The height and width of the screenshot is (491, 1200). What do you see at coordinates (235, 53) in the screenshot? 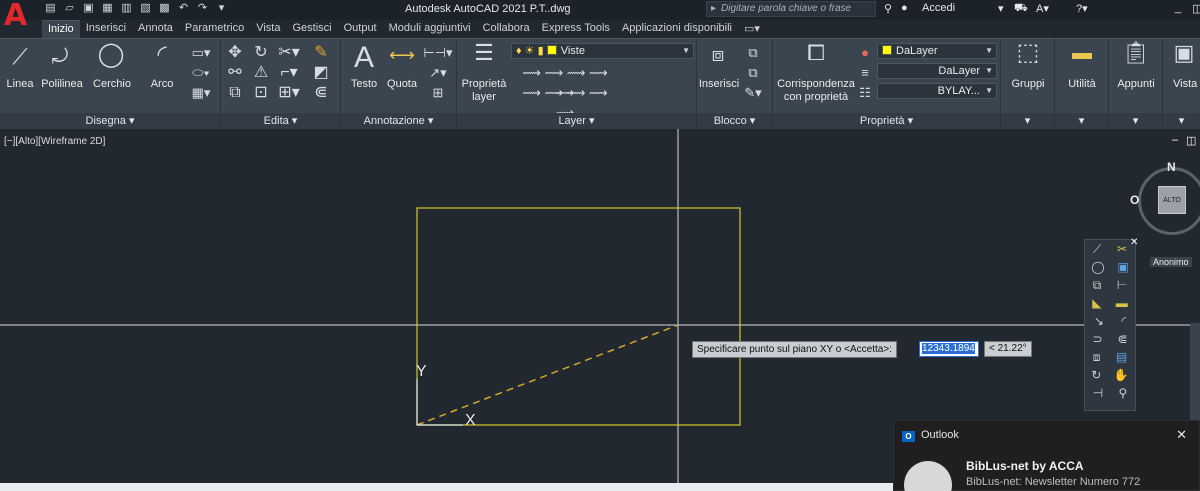
I see `move-icon: ✥` at bounding box center [235, 53].